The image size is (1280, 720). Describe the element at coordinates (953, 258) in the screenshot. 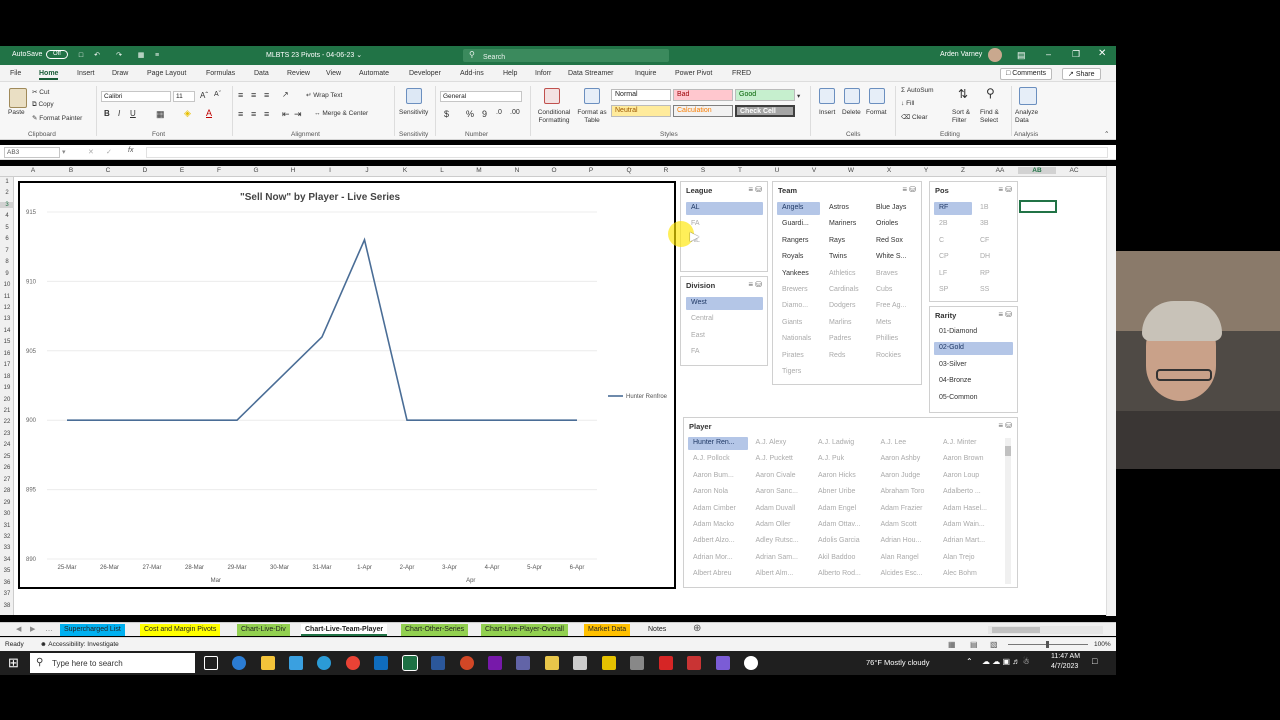

I see `slicer-pos-item: CP` at that location.